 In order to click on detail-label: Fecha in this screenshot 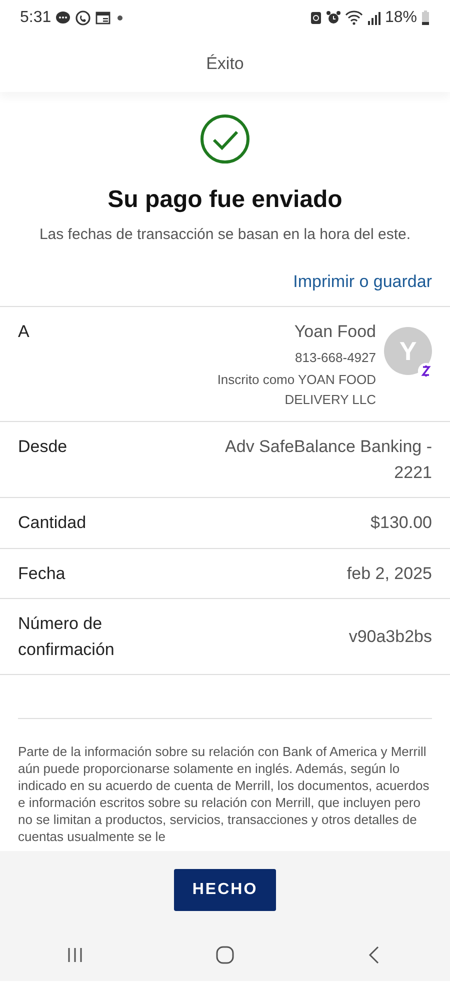, I will do `click(42, 573)`.